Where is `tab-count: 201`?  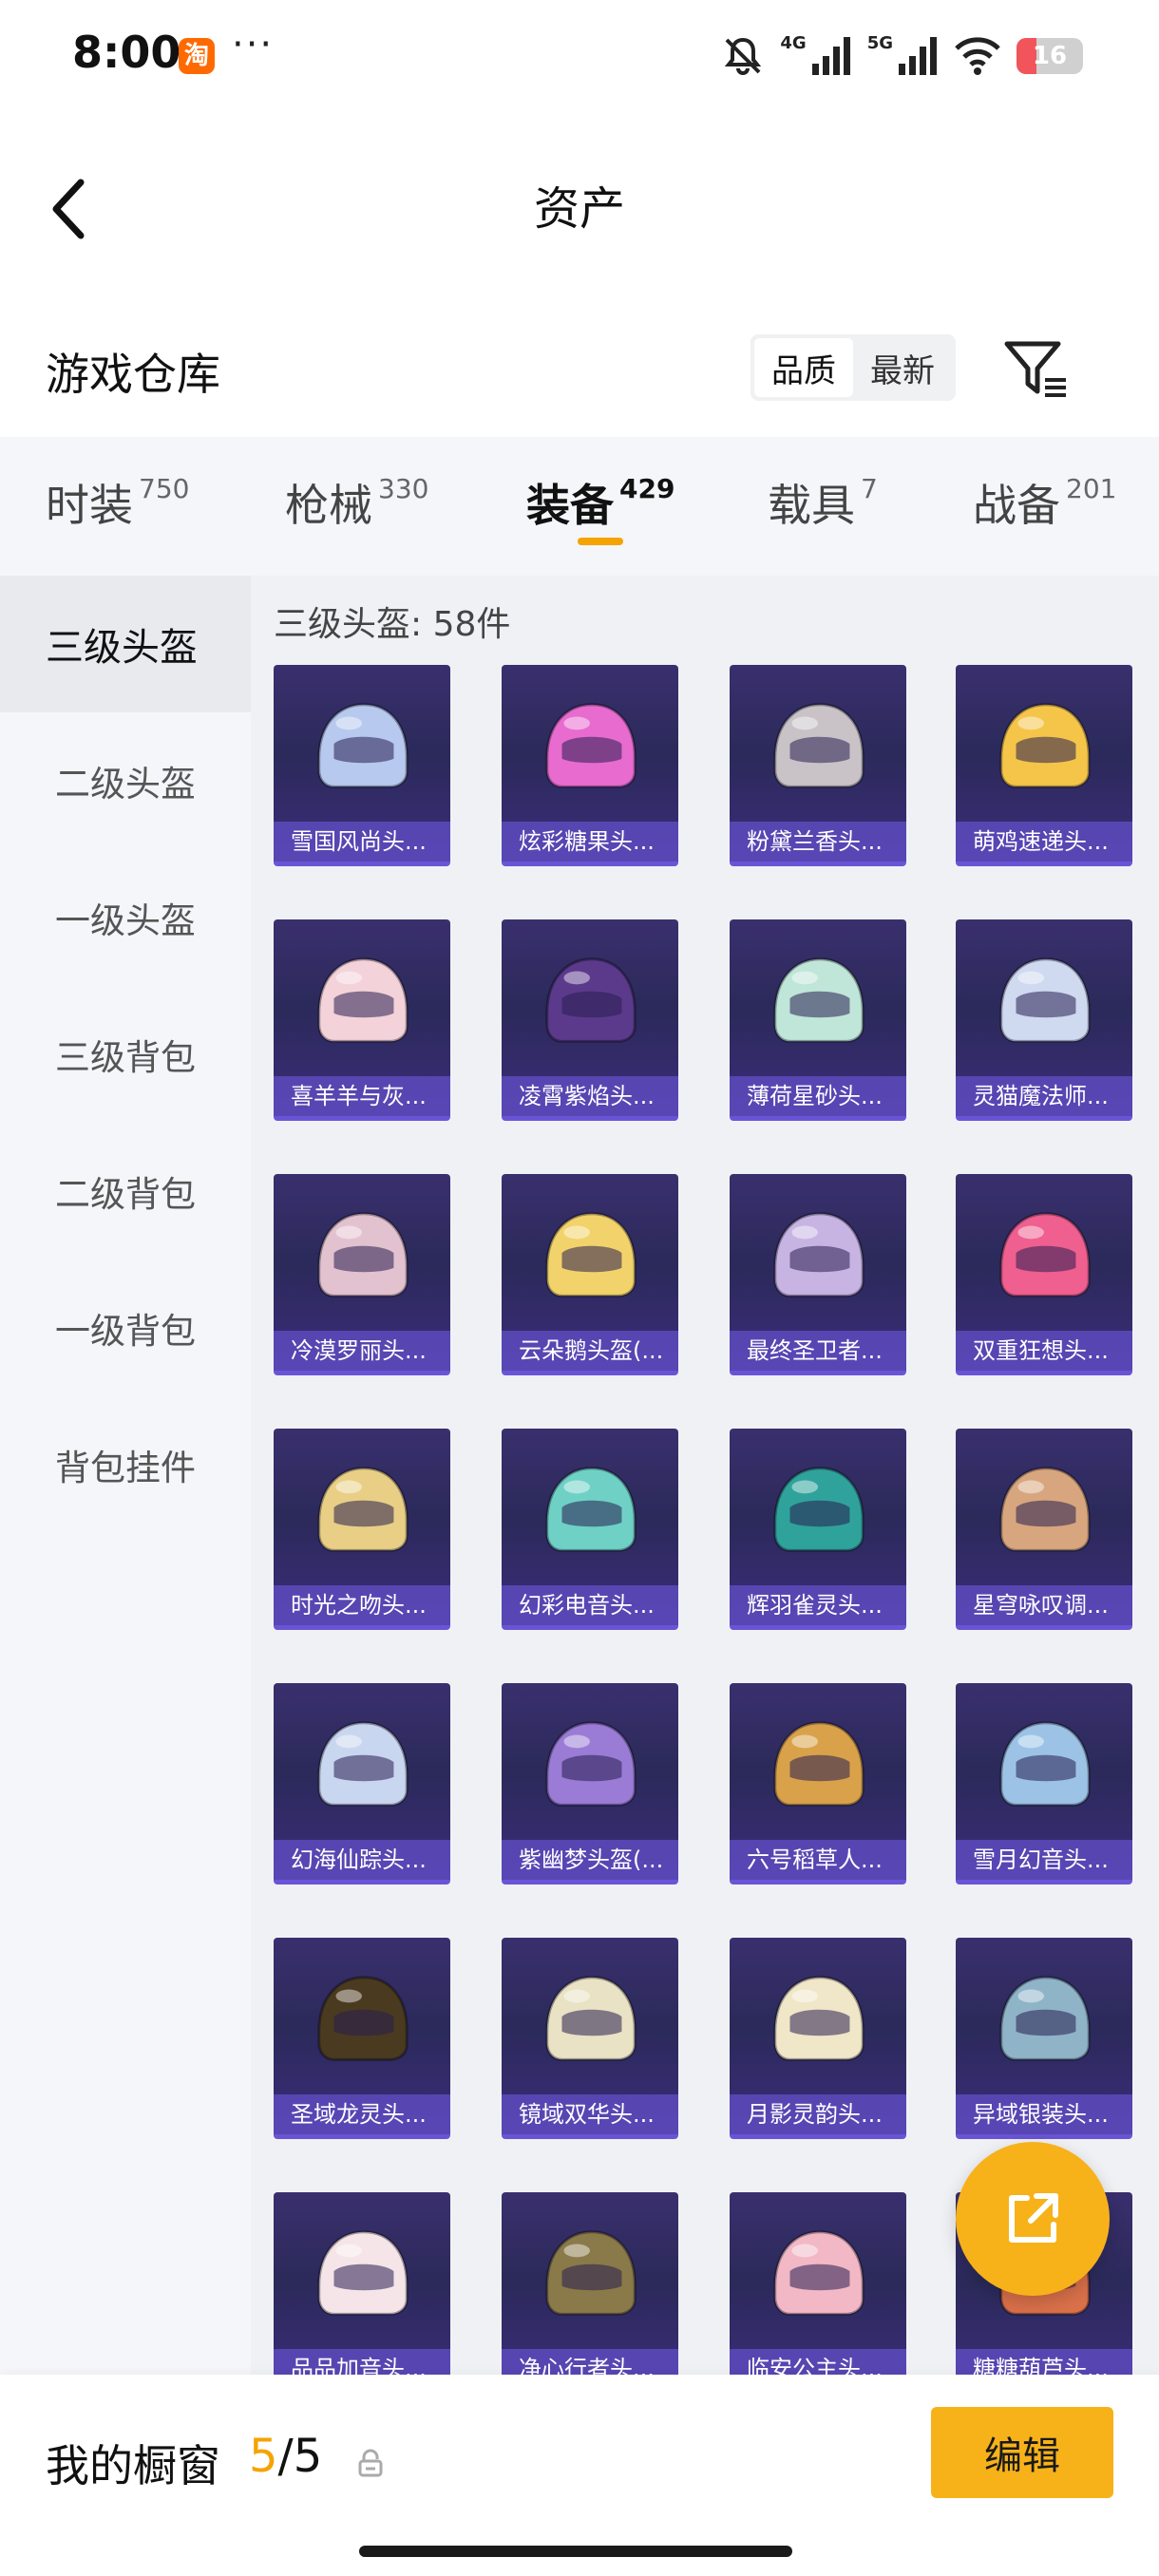 tab-count: 201 is located at coordinates (1091, 489).